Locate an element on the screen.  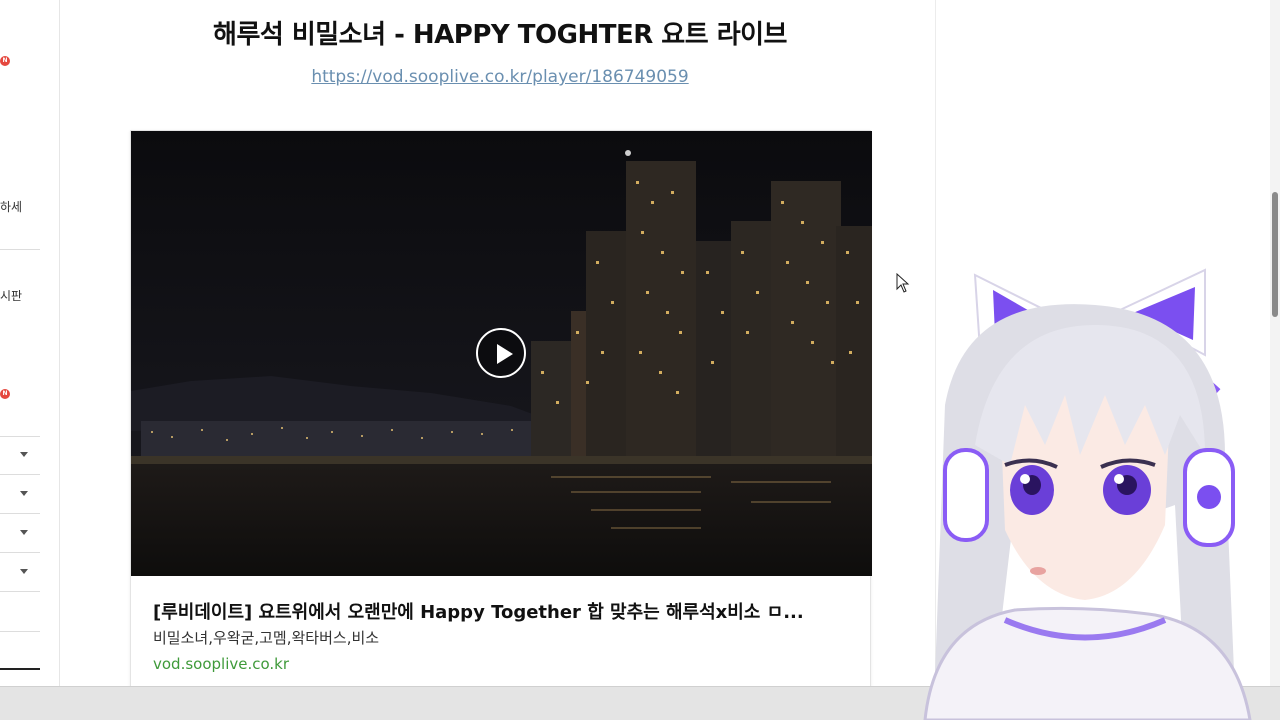
scrollbar-thumb is located at coordinates (1275, 254).